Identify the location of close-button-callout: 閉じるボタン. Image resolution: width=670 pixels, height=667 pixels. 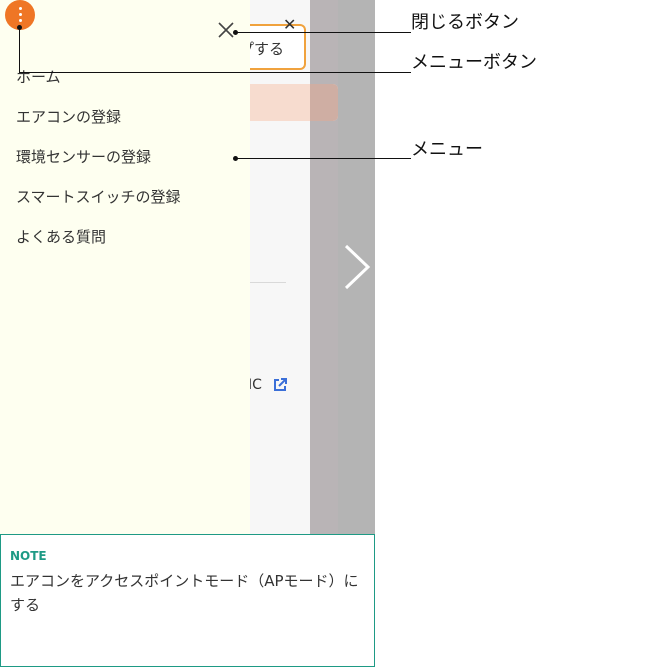
(465, 22).